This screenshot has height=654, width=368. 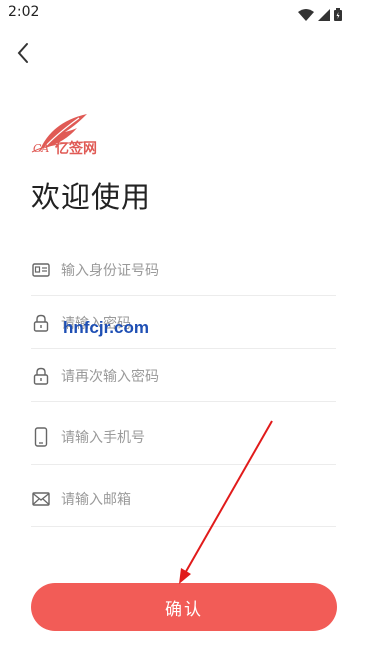 What do you see at coordinates (183, 499) in the screenshot?
I see `email-field: 请输入邮箱` at bounding box center [183, 499].